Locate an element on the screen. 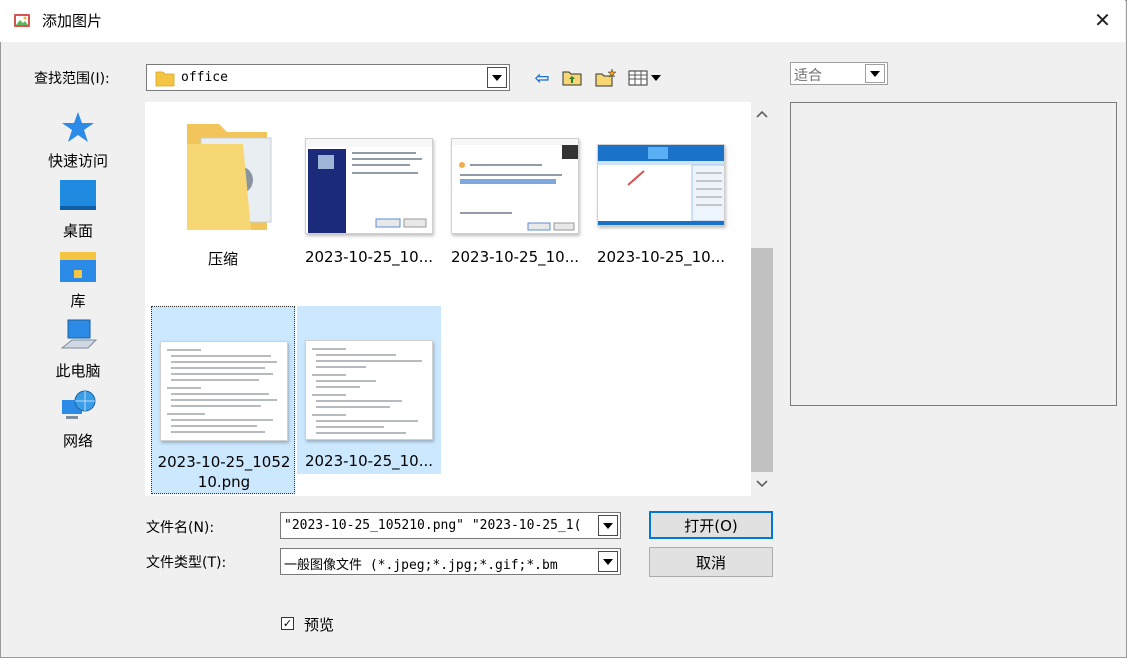 The image size is (1127, 658). place-library: 库 is located at coordinates (78, 283).